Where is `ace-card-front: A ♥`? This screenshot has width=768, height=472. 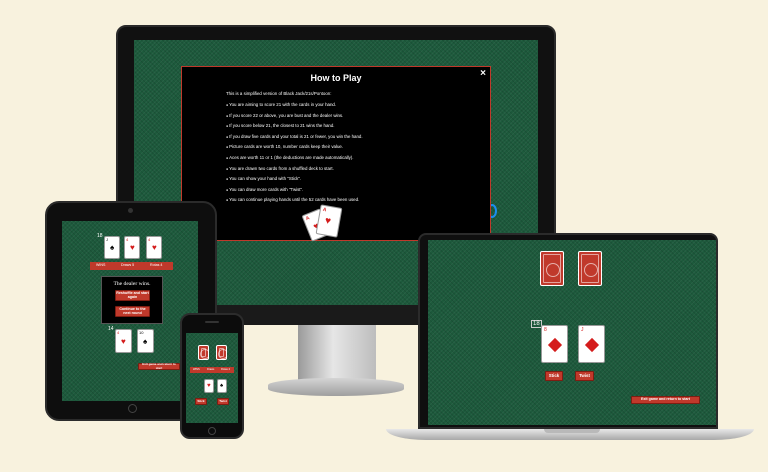
ace-card-front: A ♥ is located at coordinates (329, 221).